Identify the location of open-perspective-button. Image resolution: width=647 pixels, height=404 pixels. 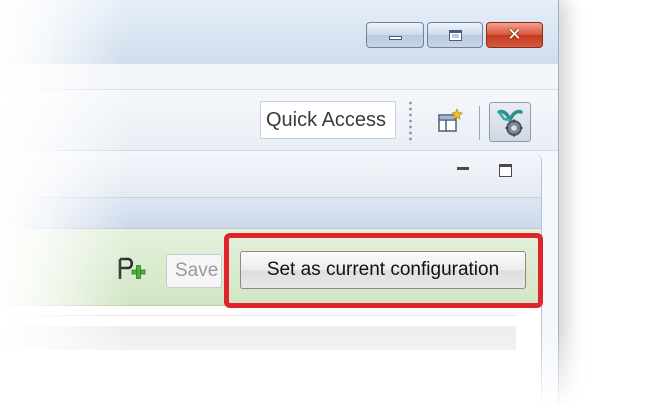
(450, 121).